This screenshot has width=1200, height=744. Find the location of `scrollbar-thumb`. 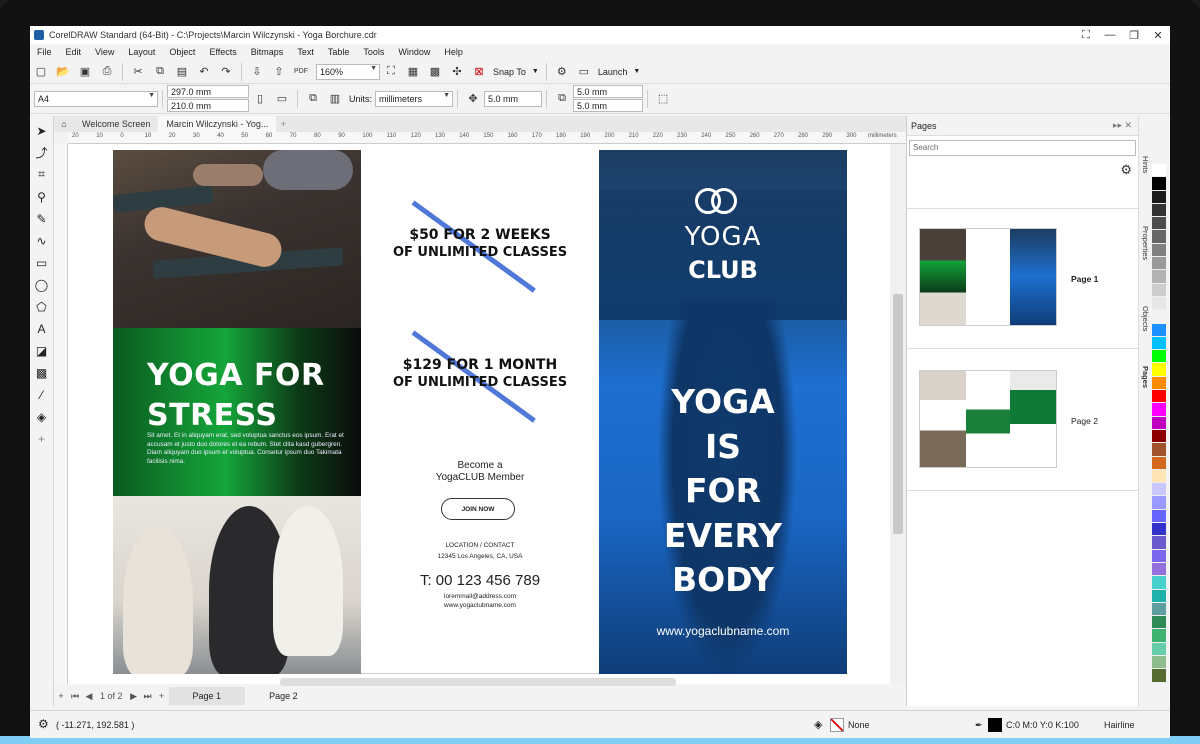

scrollbar-thumb is located at coordinates (898, 414).